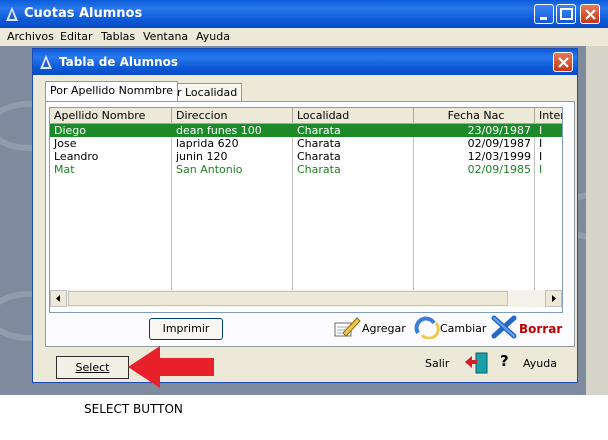  I want to click on cell-fecha: 02/09/1987, so click(499, 143).